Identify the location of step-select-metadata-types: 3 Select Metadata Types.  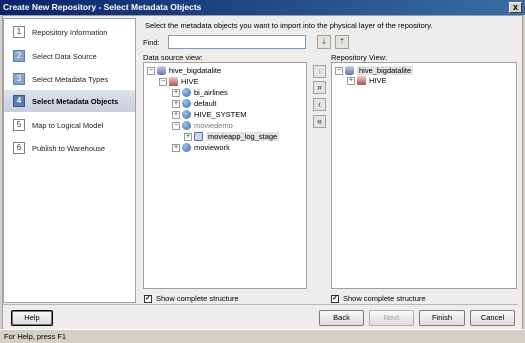
(69, 79).